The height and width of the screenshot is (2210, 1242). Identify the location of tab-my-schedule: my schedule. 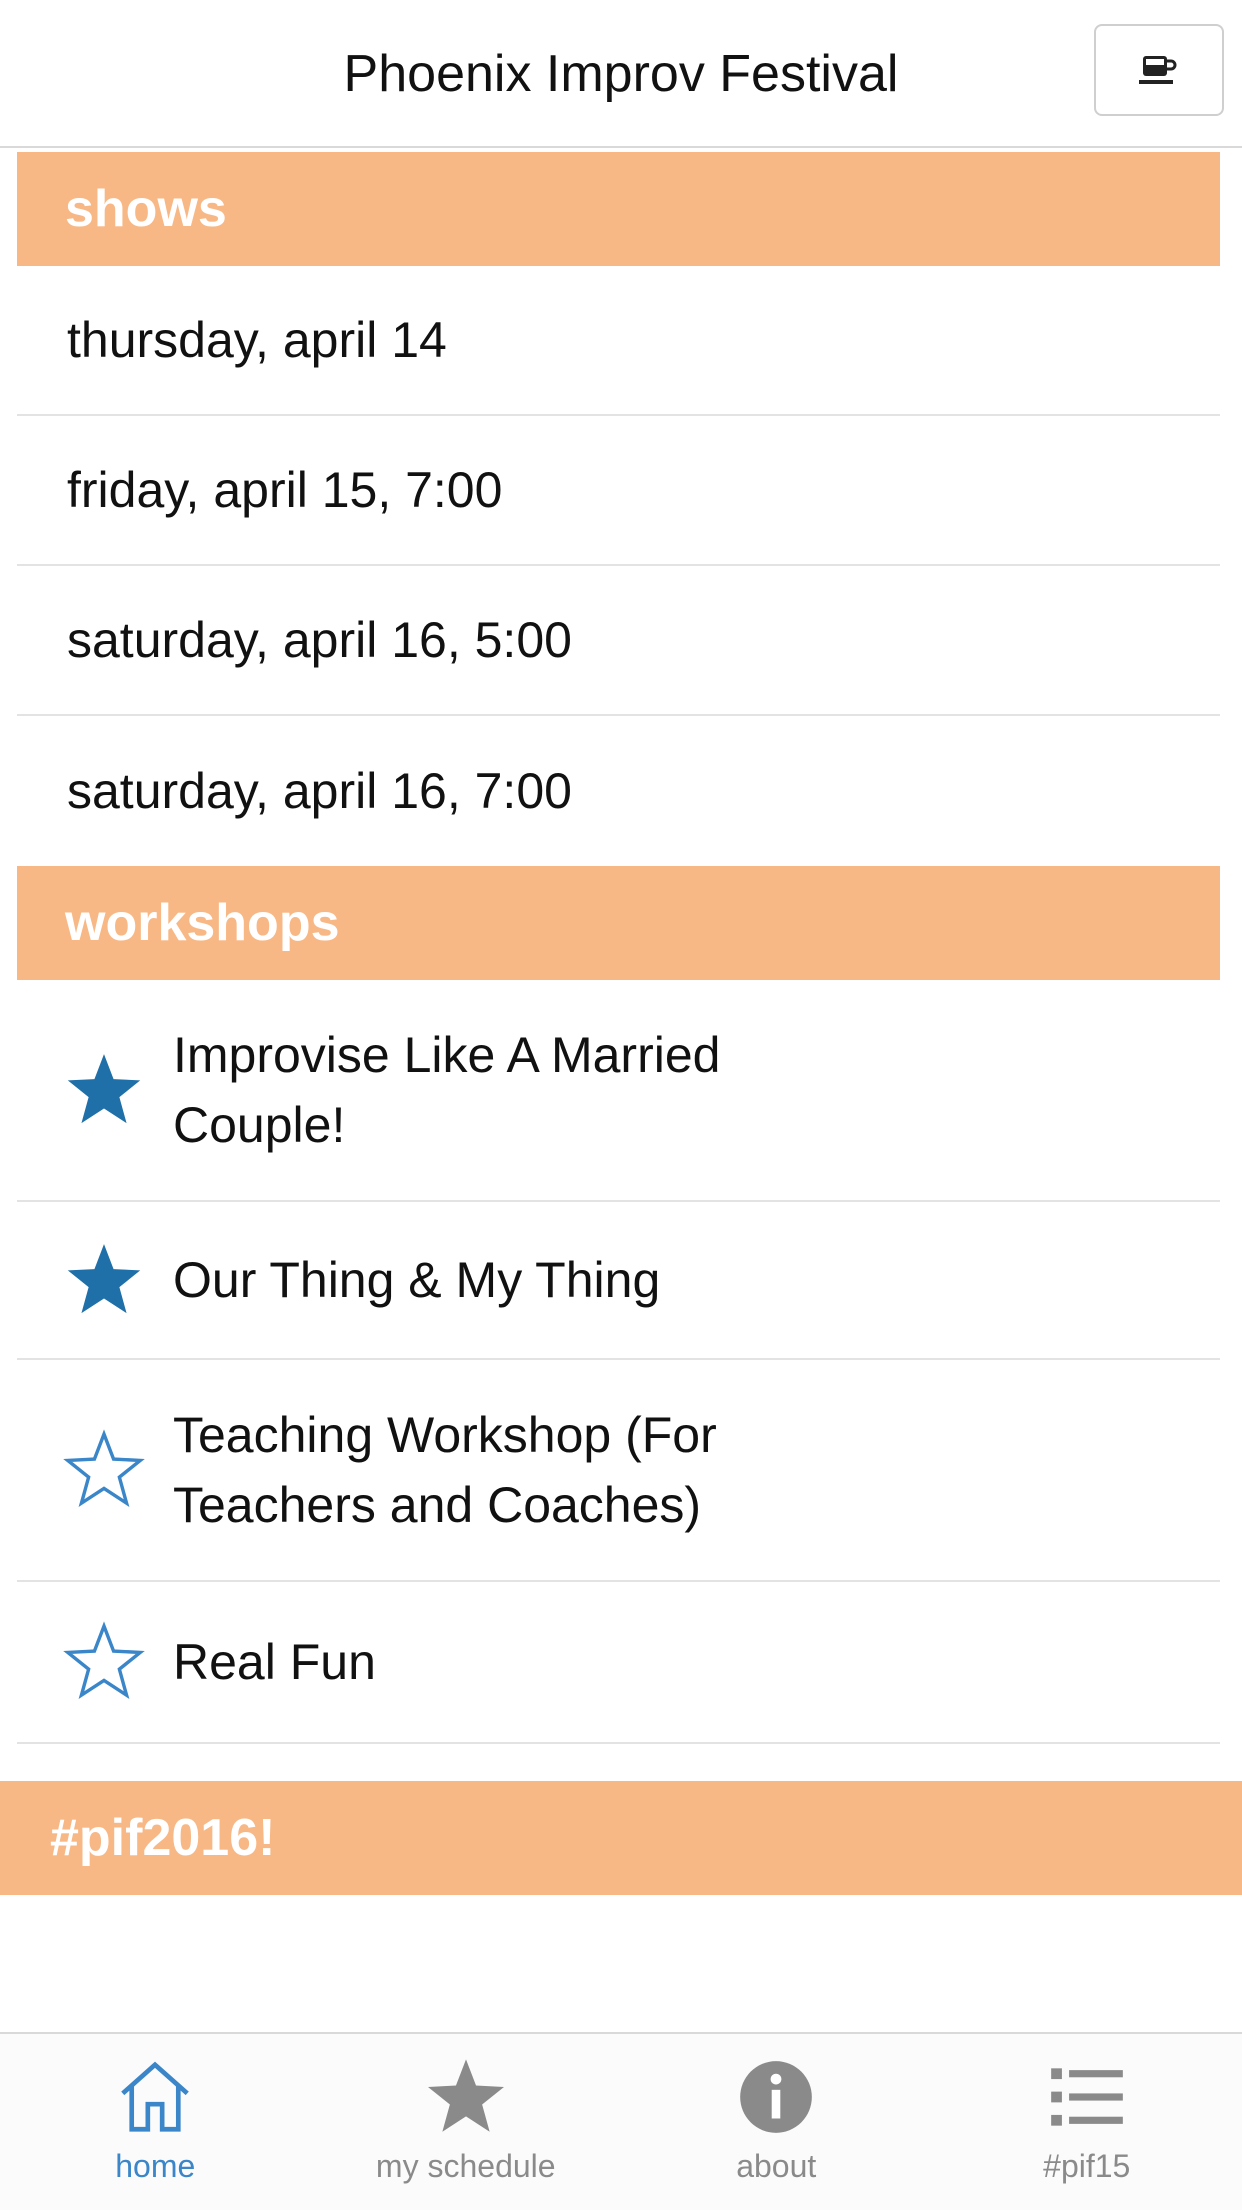
(466, 2122).